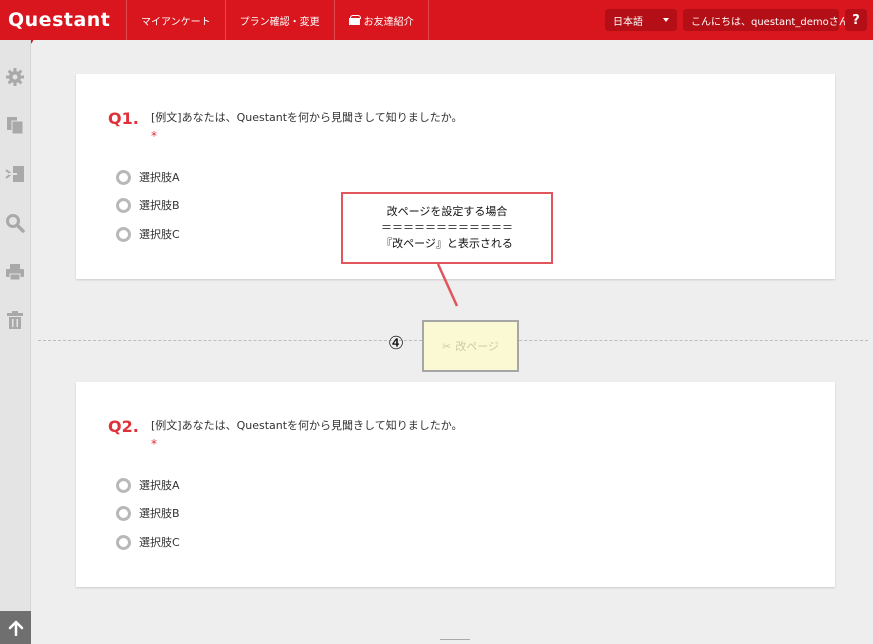  What do you see at coordinates (15, 342) in the screenshot?
I see `tool-sidebar` at bounding box center [15, 342].